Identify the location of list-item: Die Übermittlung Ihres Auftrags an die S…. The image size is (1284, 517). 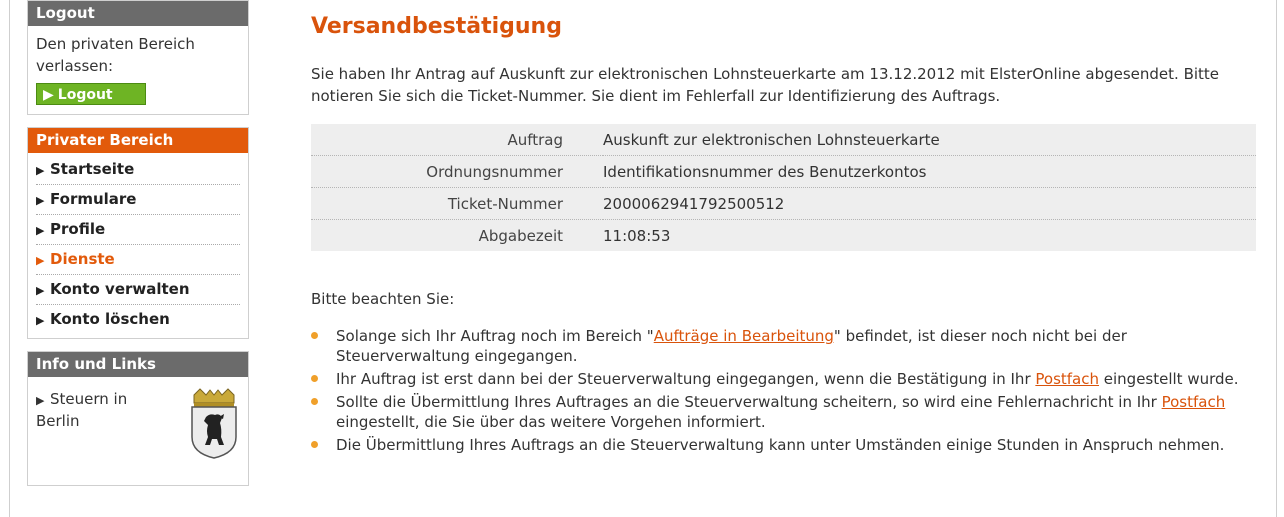
(786, 445).